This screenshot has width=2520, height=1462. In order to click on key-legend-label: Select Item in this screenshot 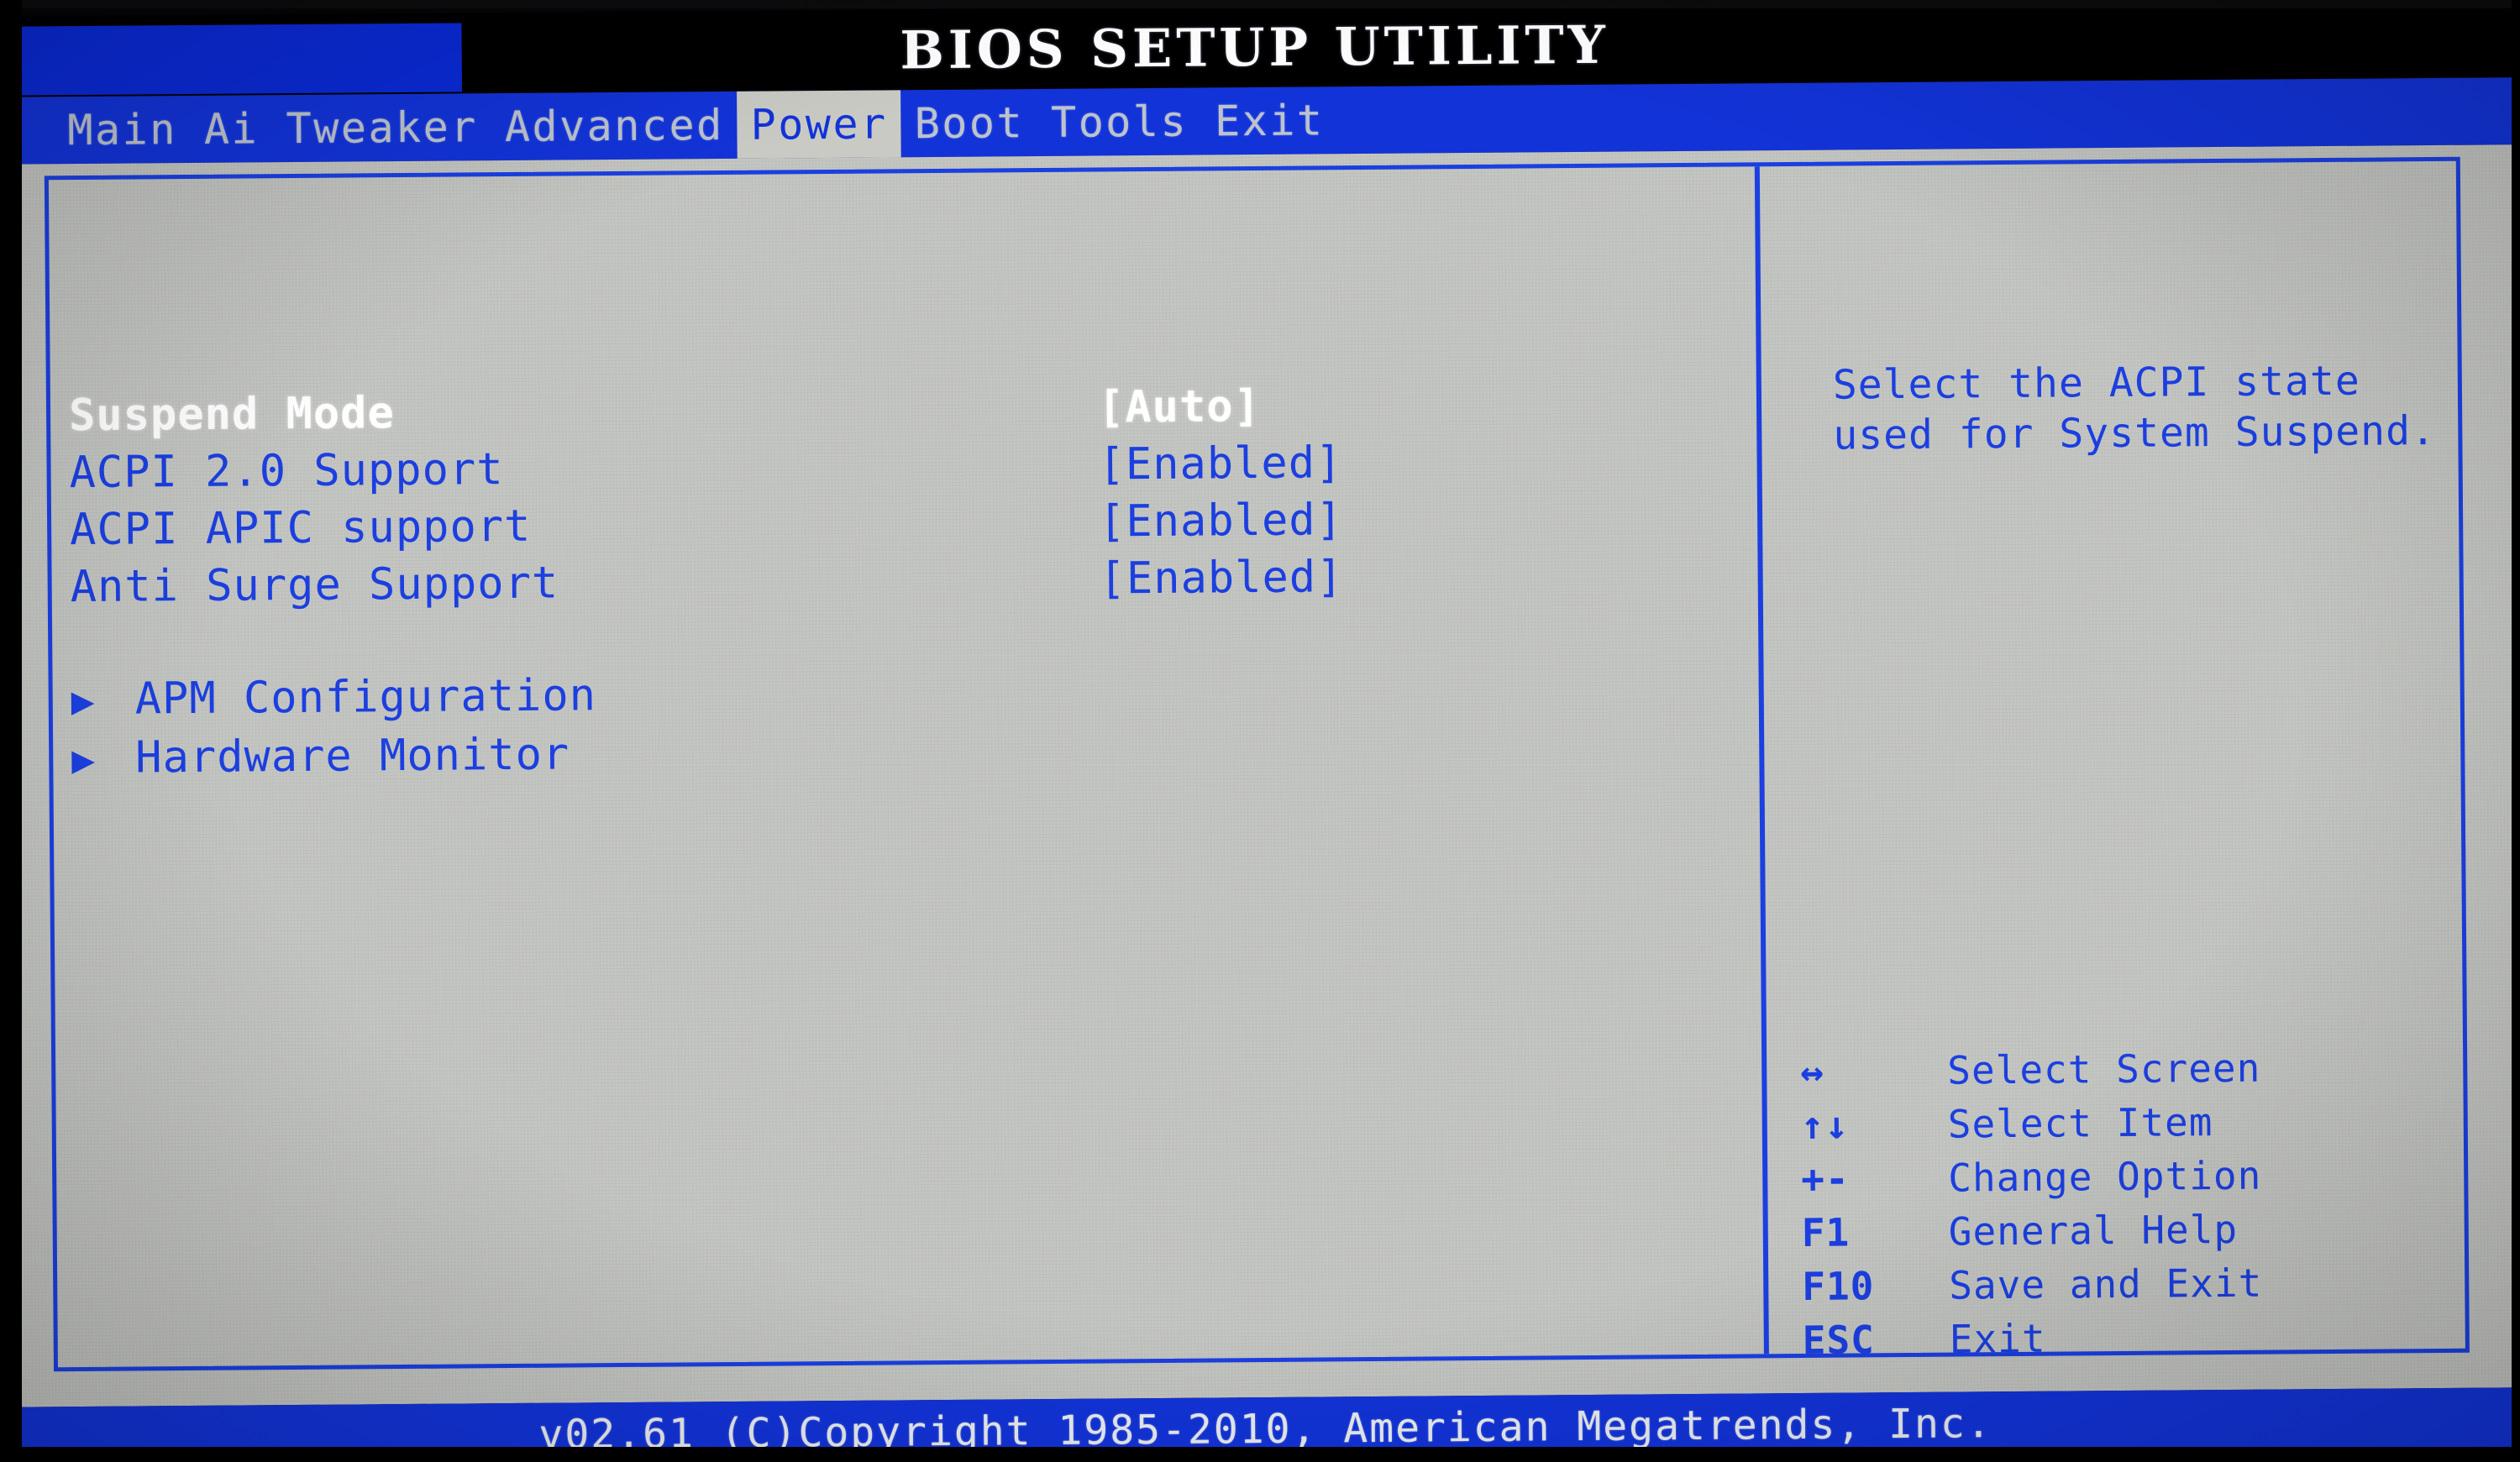, I will do `click(2080, 1123)`.